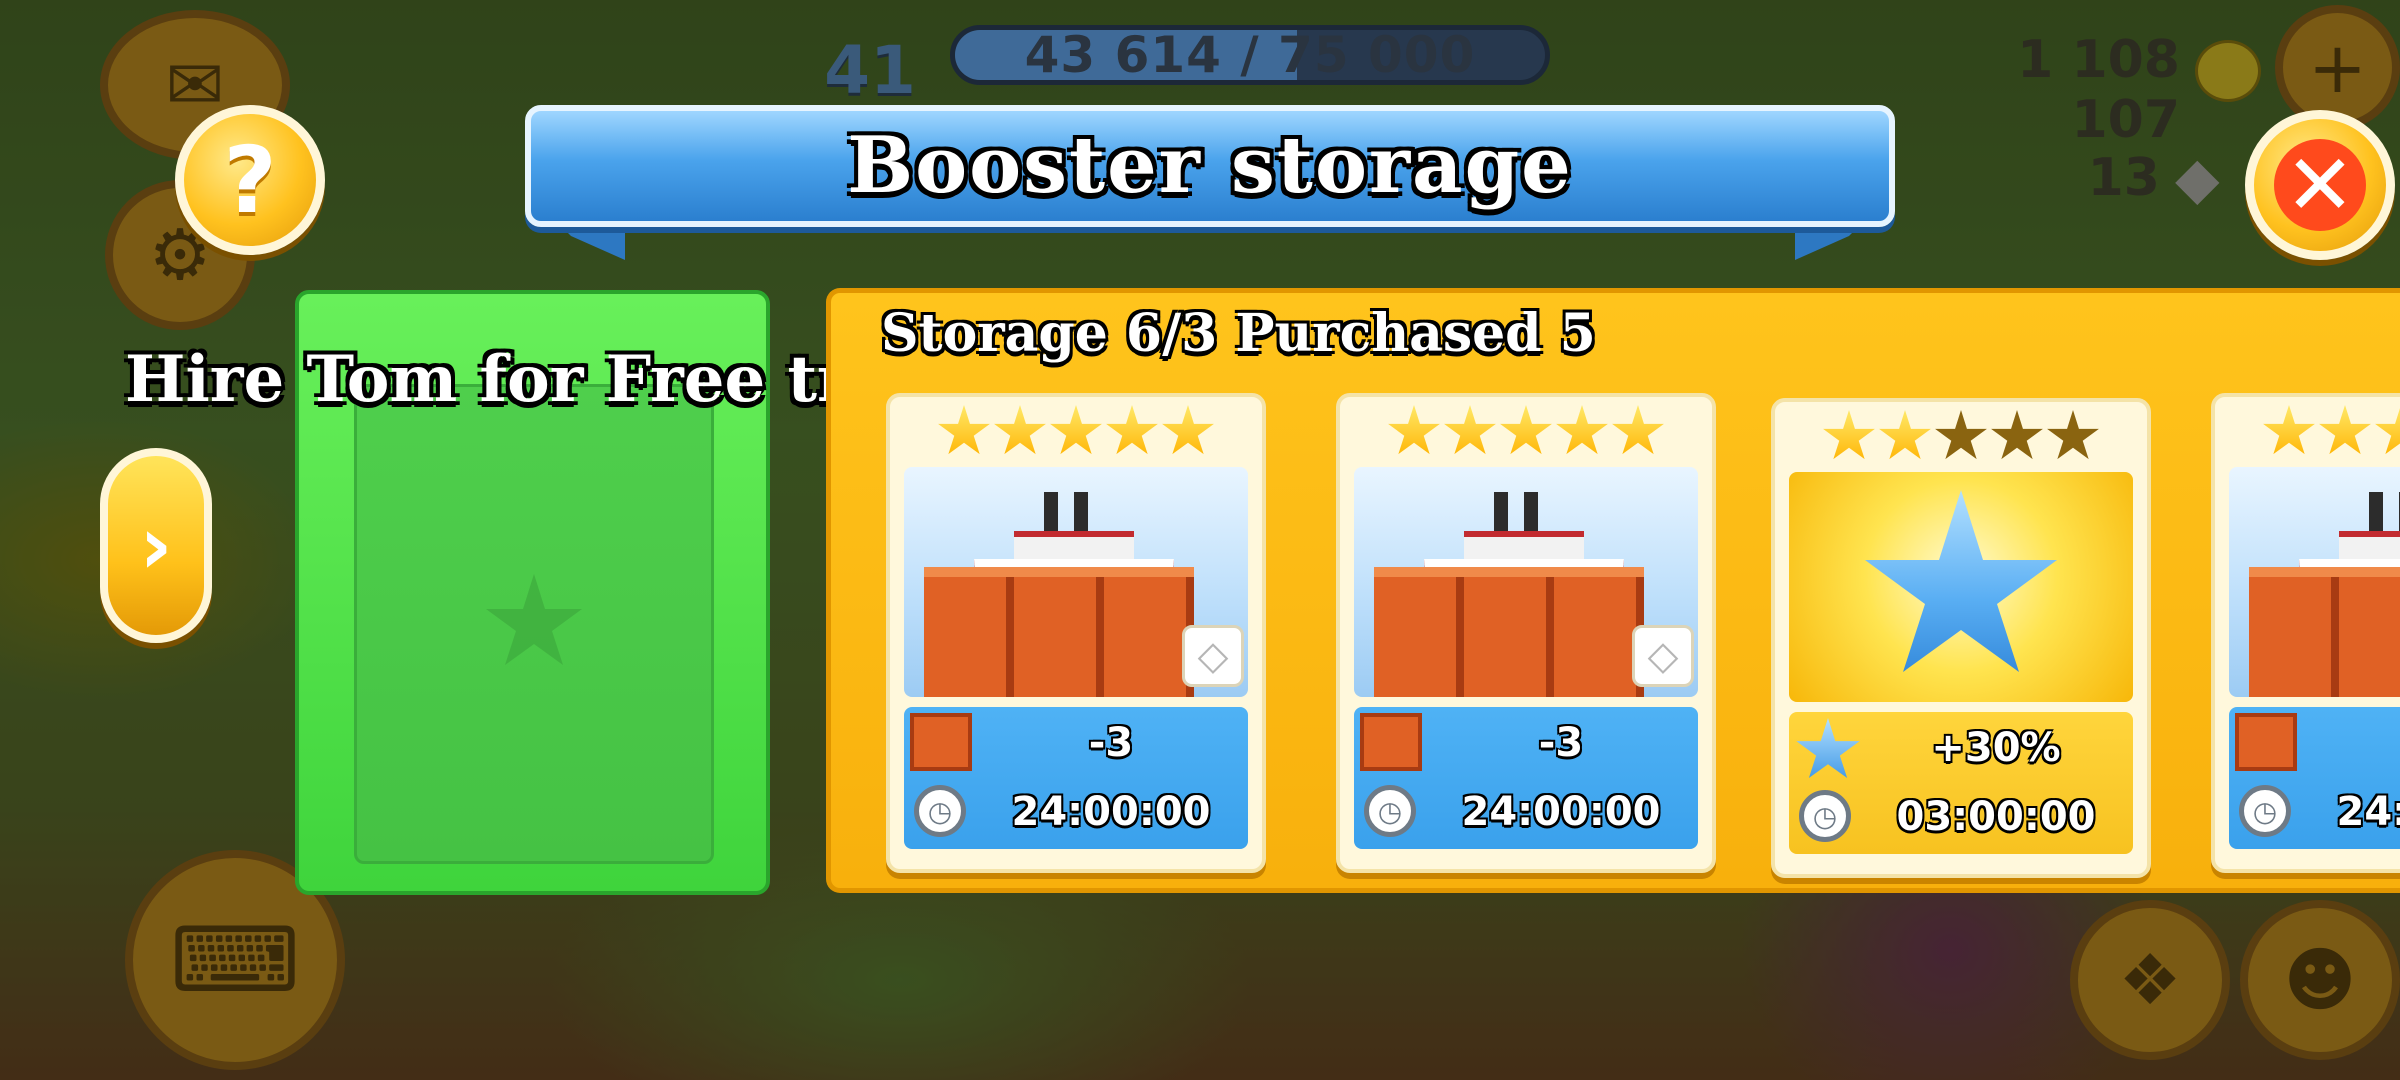 The width and height of the screenshot is (2400, 1080). I want to click on xp-progress-text: 43 614 / 75 000, so click(1250, 55).